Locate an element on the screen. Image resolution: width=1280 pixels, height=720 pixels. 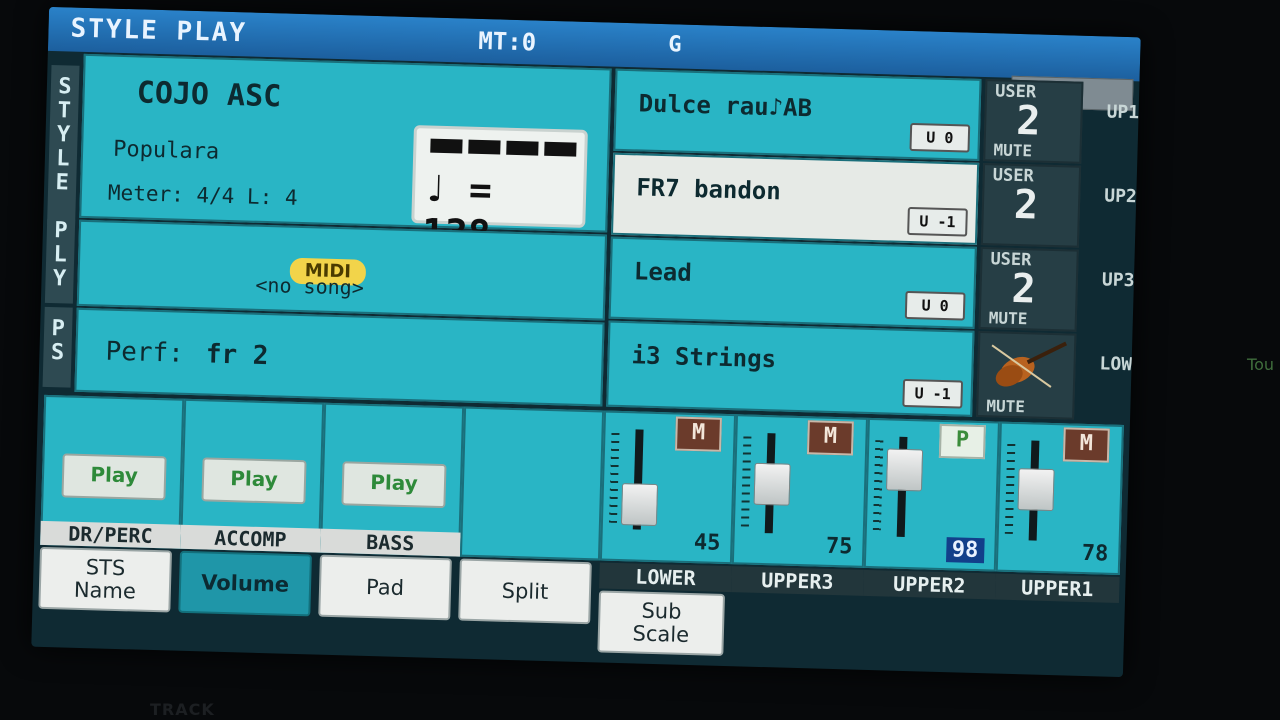
strip-accomp: Play ACCOMP is located at coordinates (252, 475).